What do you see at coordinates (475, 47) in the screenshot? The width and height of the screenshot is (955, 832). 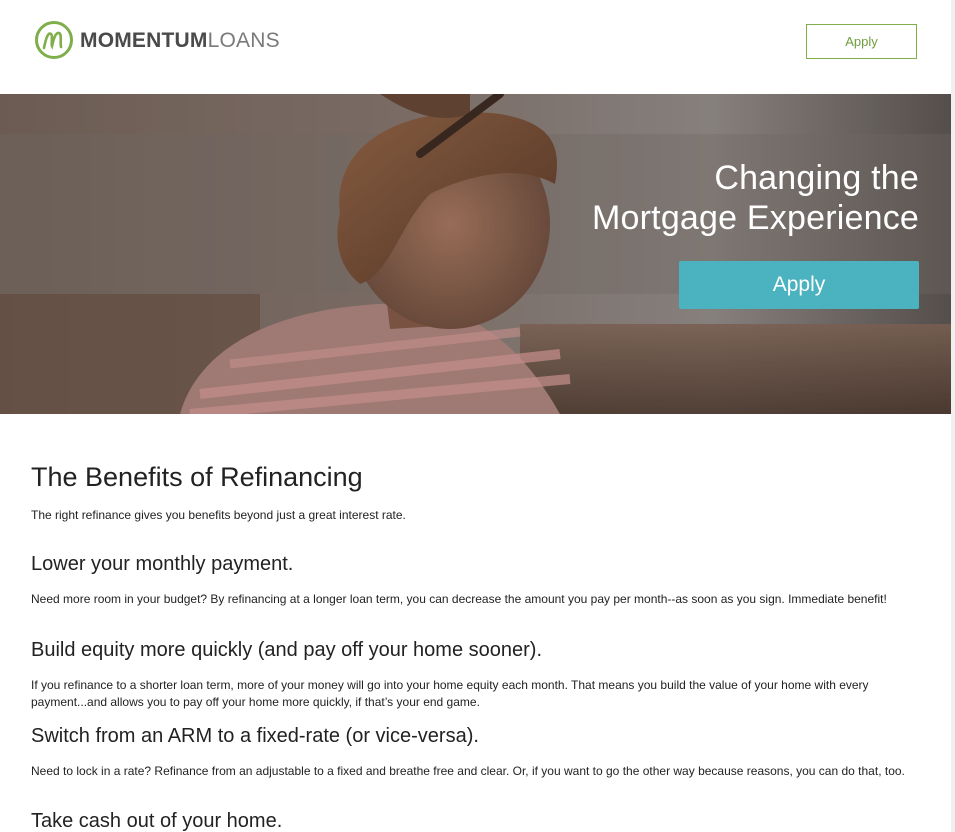 I see `site-header: MOMENTUMLOANS Apply` at bounding box center [475, 47].